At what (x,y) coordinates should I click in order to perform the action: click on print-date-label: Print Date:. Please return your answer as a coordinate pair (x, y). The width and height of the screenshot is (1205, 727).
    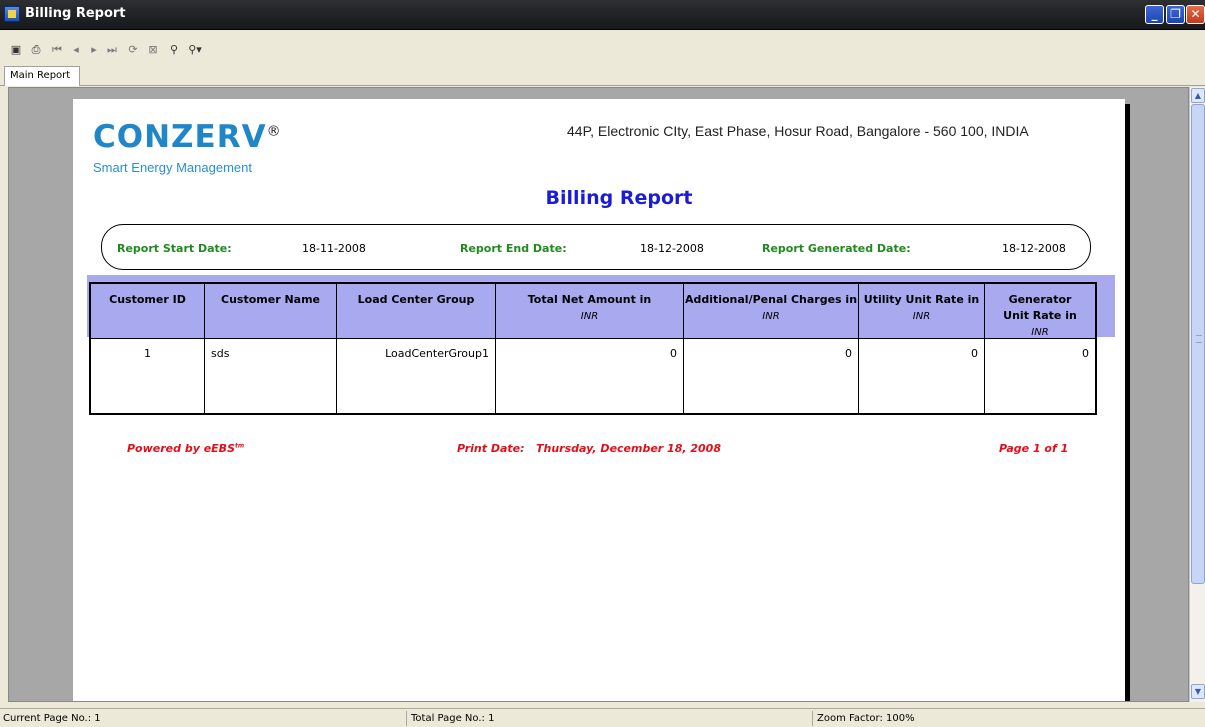
    Looking at the image, I should click on (491, 448).